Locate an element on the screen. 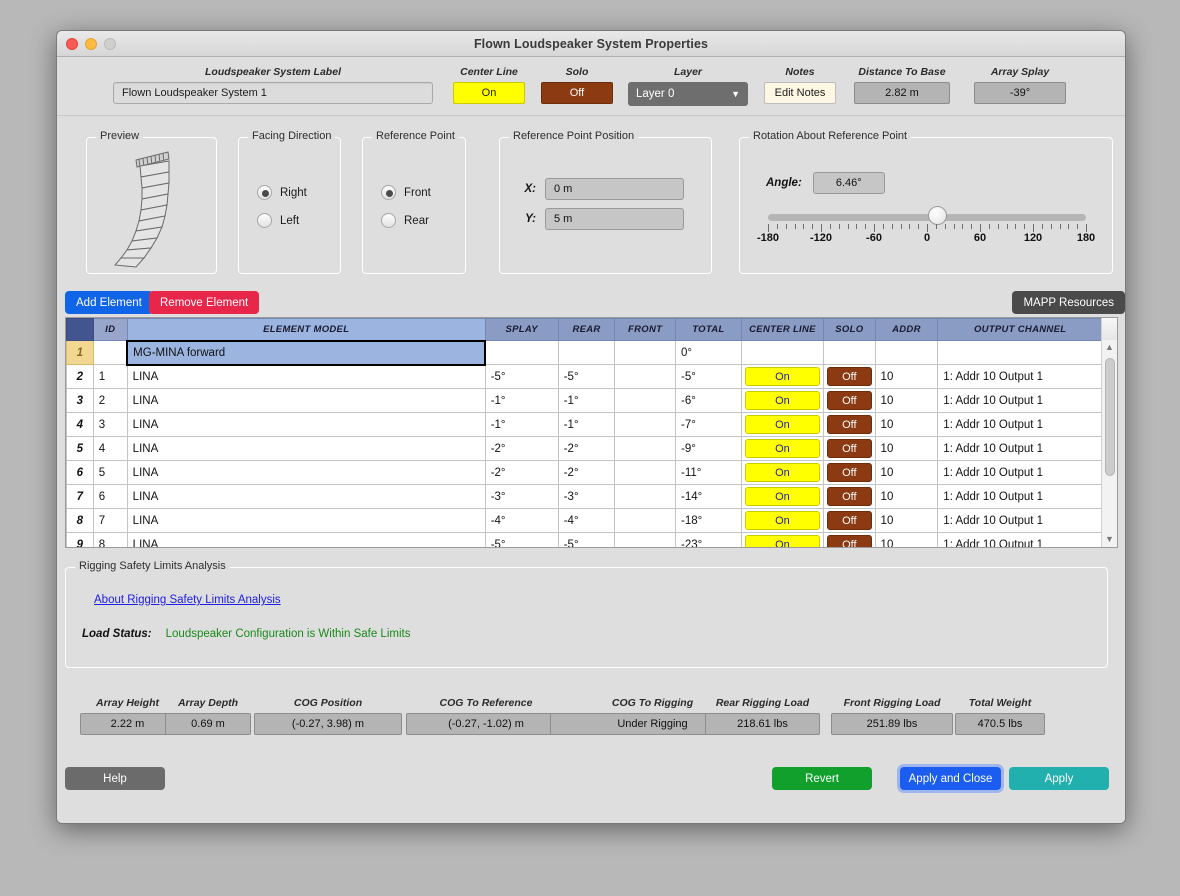 The width and height of the screenshot is (1180, 896). cell-total: -9° is located at coordinates (708, 448).